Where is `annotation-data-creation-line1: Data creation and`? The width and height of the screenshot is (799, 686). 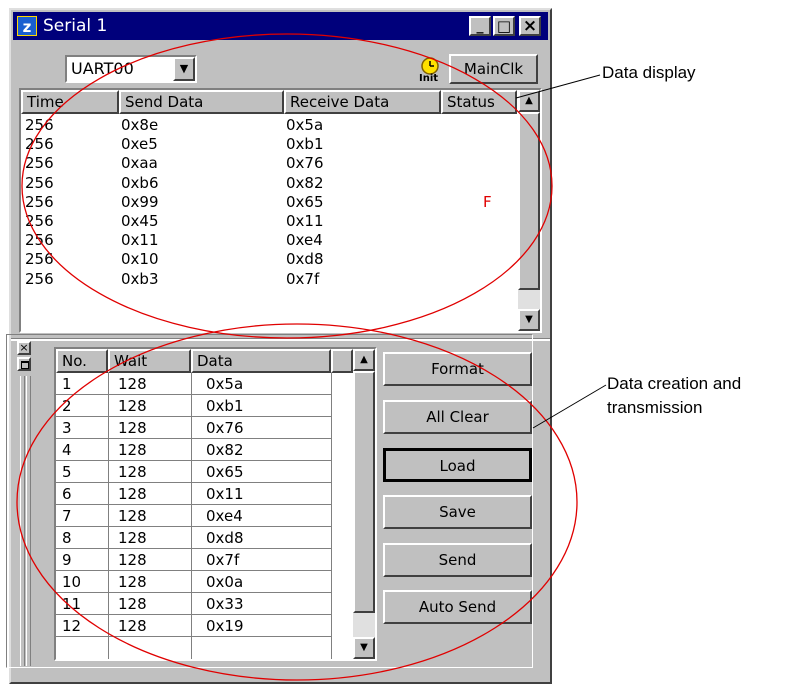 annotation-data-creation-line1: Data creation and is located at coordinates (674, 383).